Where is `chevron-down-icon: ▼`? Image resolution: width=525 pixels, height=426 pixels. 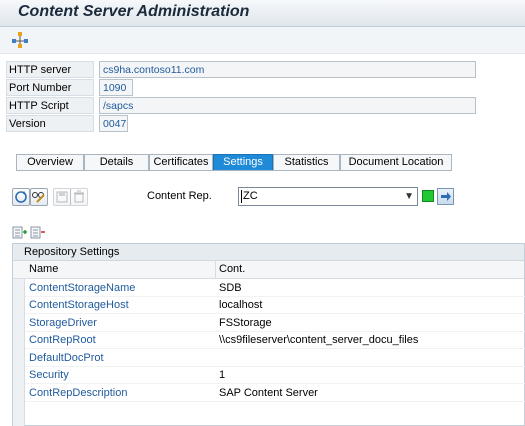
chevron-down-icon: ▼ is located at coordinates (409, 196).